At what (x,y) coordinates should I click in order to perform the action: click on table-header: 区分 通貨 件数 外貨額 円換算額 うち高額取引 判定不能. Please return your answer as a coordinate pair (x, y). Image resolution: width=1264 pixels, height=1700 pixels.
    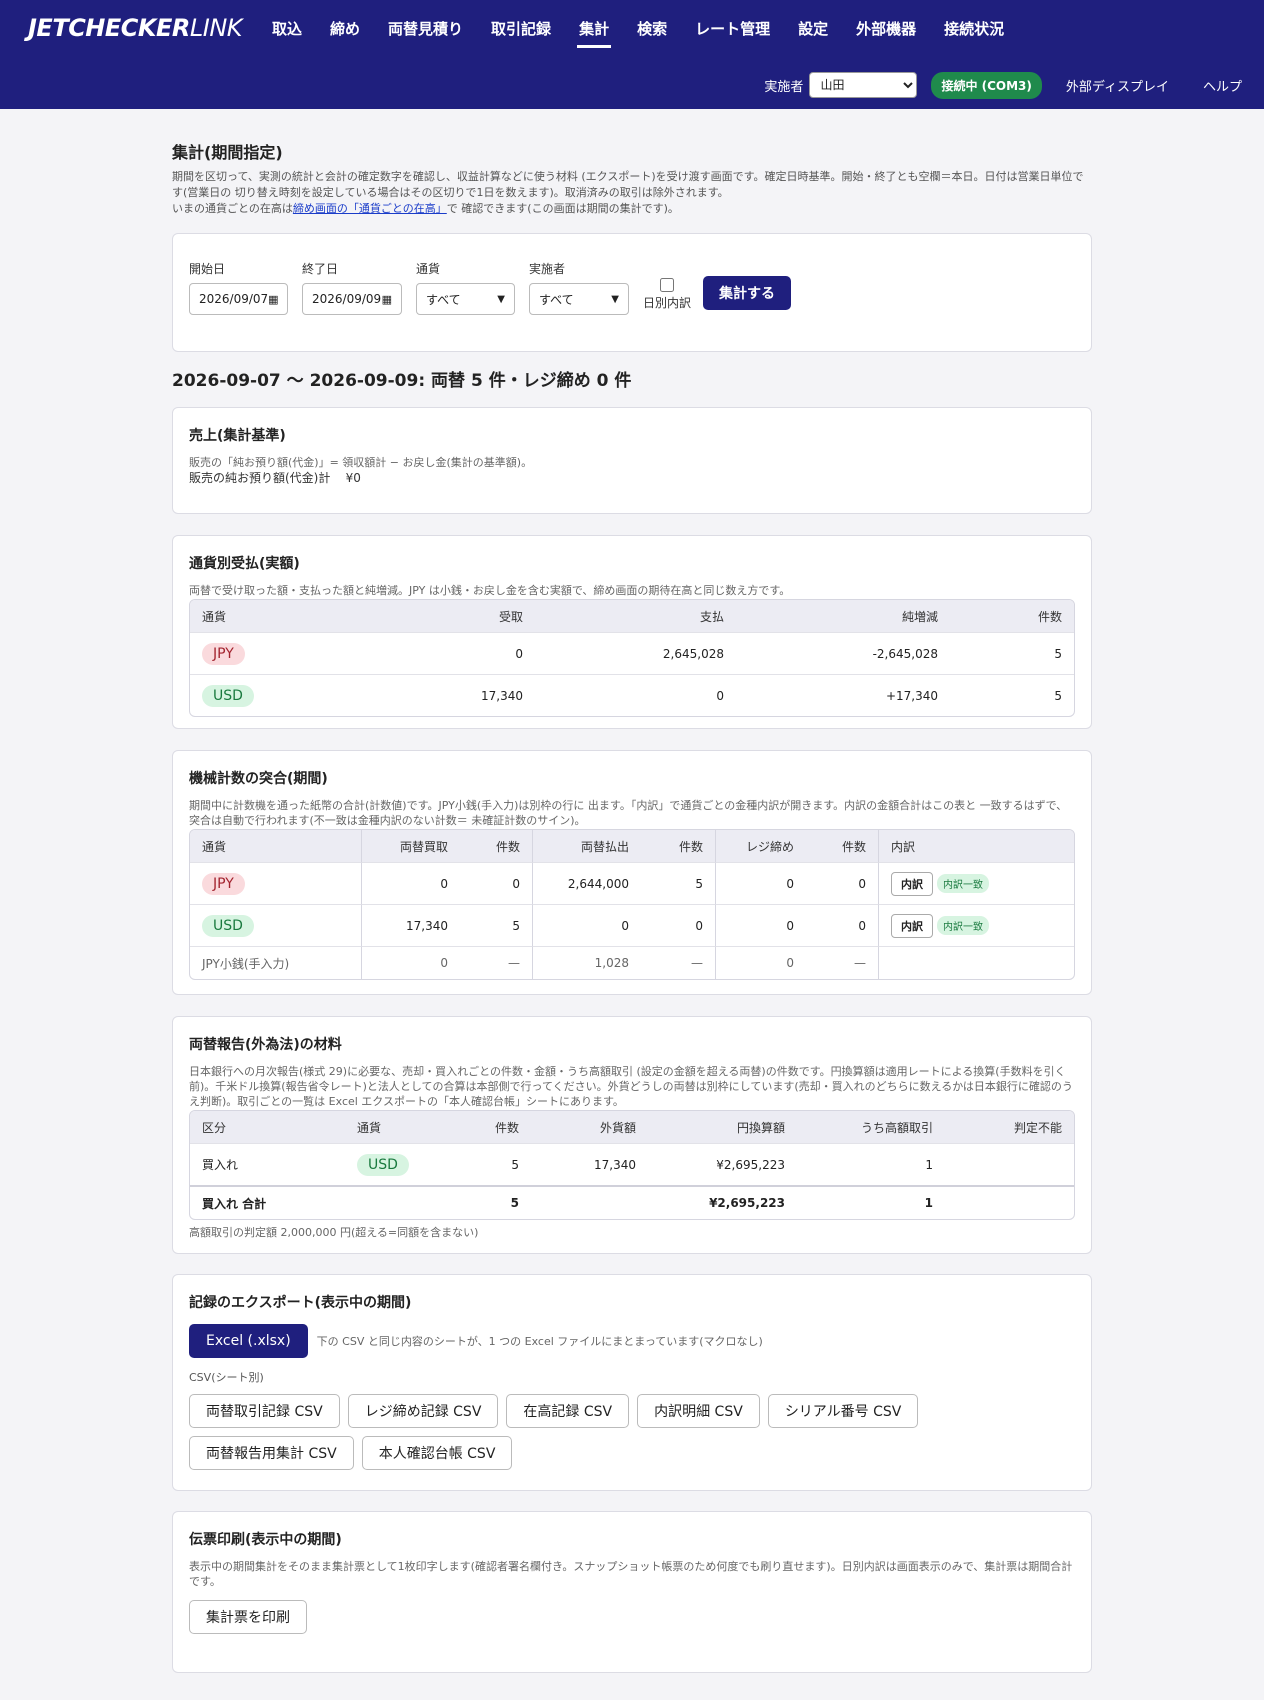
    Looking at the image, I should click on (632, 1127).